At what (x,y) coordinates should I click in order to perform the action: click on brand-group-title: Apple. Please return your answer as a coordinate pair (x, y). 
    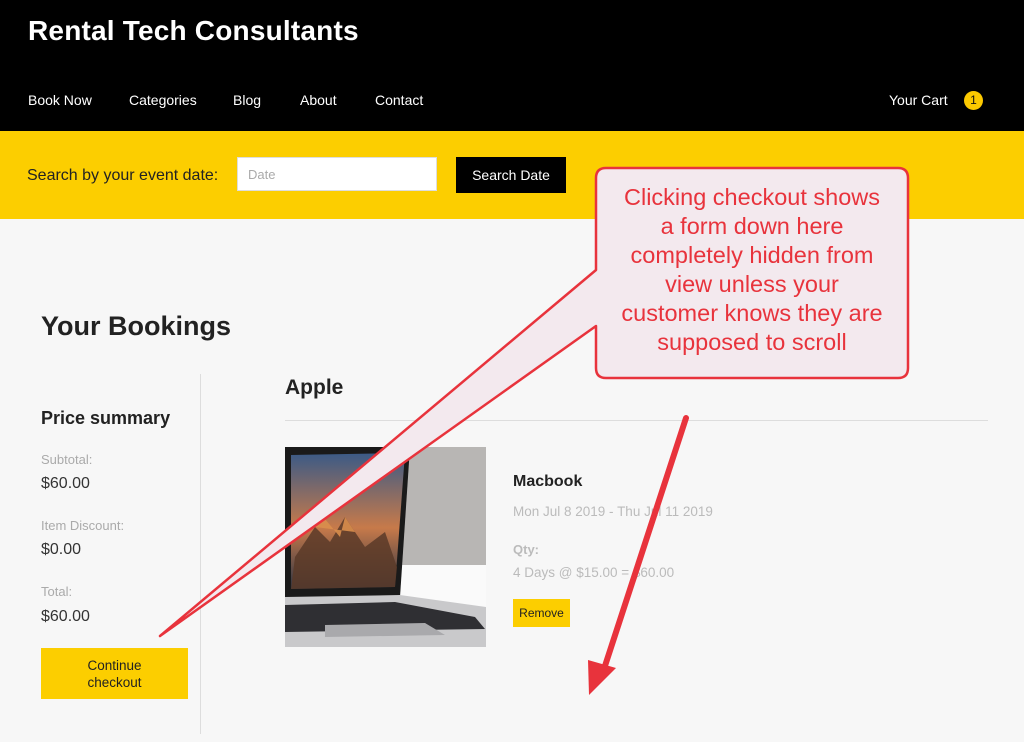
    Looking at the image, I should click on (314, 387).